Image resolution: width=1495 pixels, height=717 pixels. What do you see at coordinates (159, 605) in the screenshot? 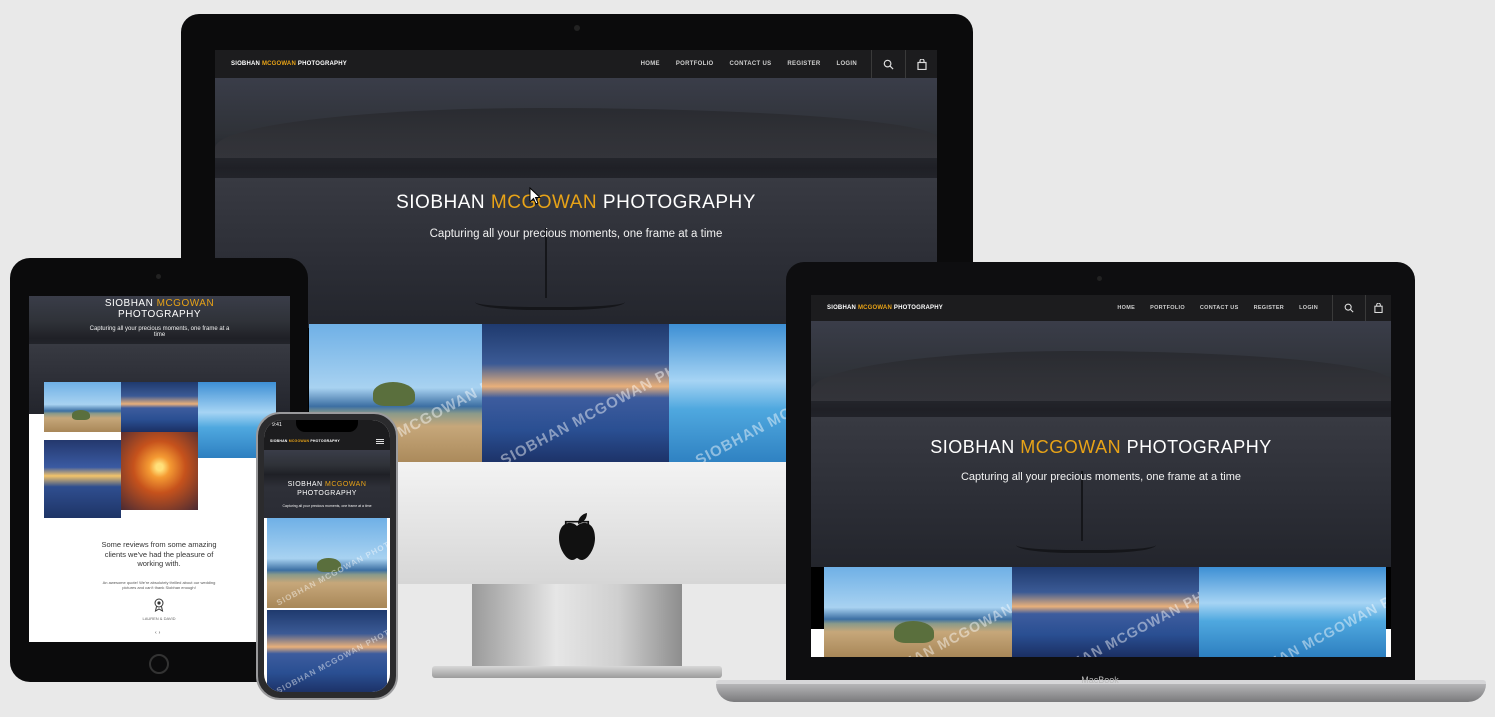
I see `award-icon` at bounding box center [159, 605].